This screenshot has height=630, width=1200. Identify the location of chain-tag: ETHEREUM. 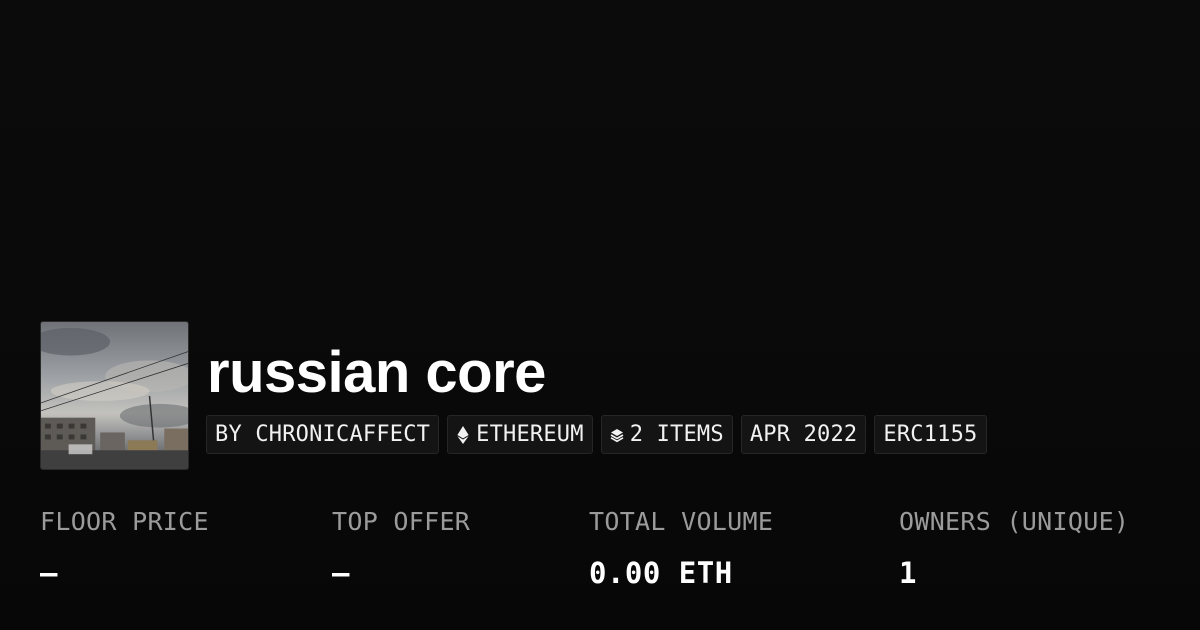
(520, 434).